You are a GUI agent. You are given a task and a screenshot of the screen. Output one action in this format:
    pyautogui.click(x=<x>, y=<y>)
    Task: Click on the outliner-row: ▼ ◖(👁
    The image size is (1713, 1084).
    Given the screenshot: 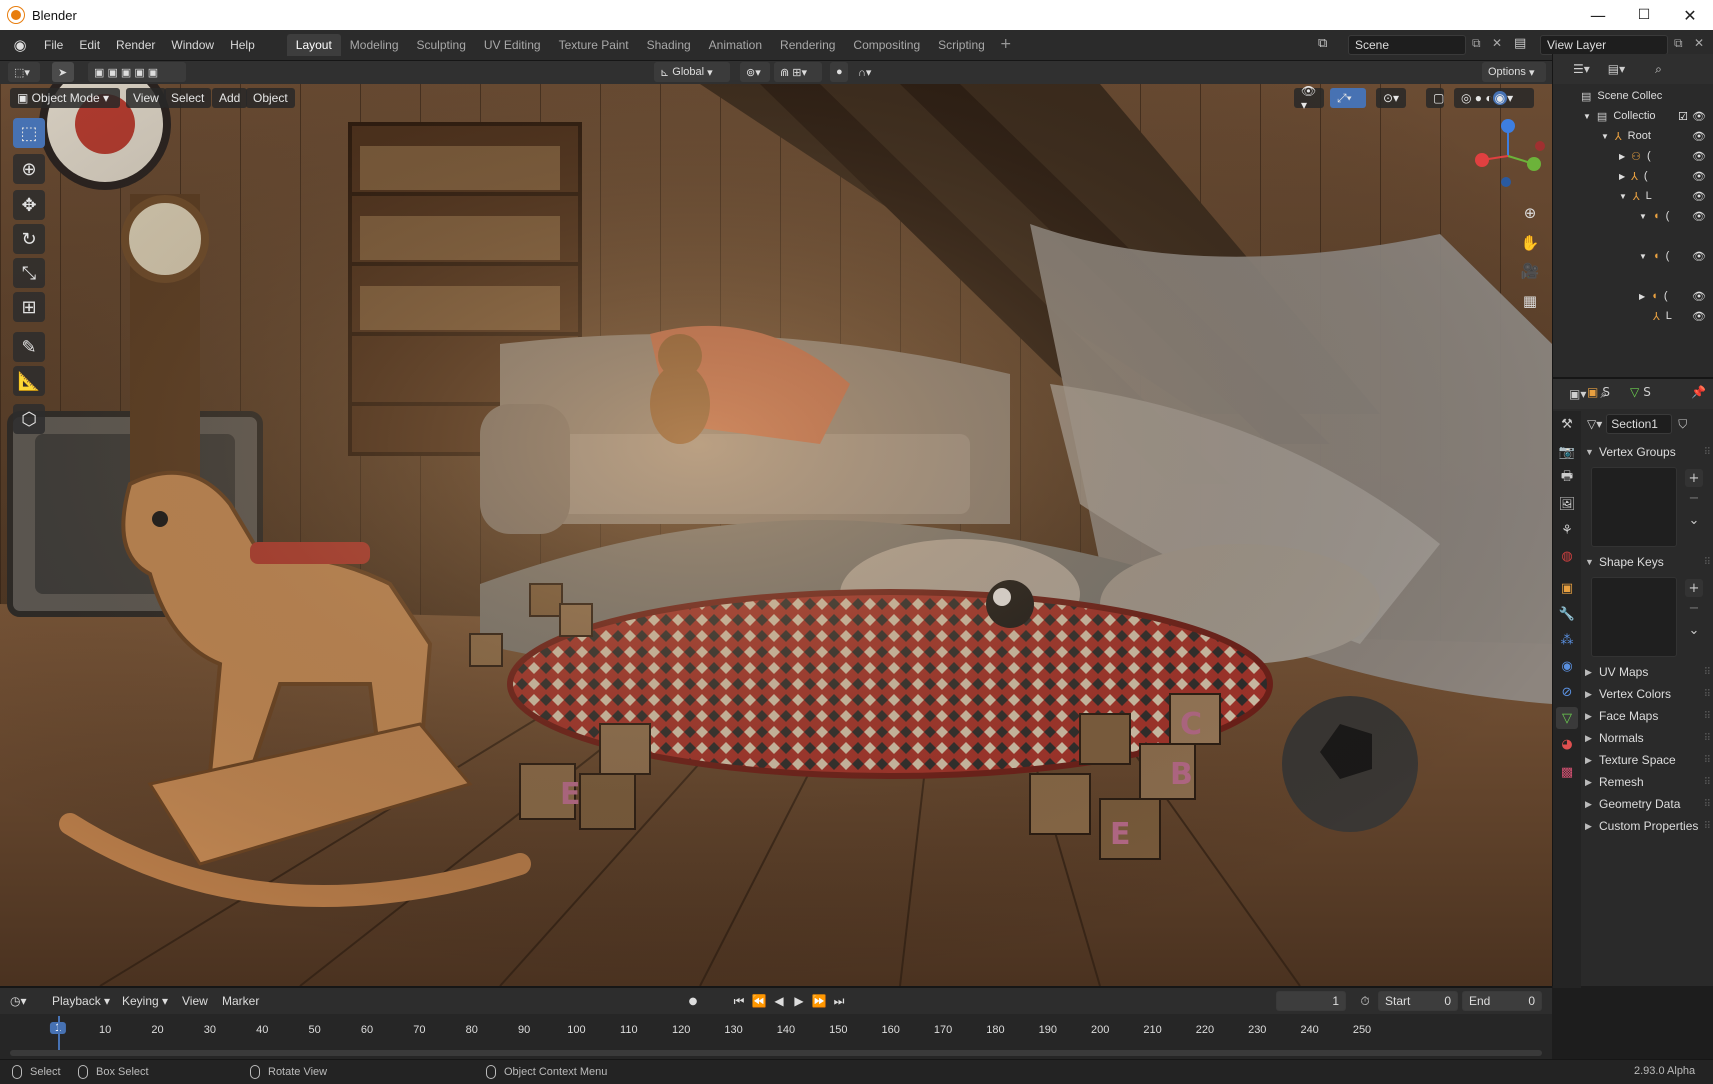 What is the action you would take?
    pyautogui.click(x=1633, y=256)
    